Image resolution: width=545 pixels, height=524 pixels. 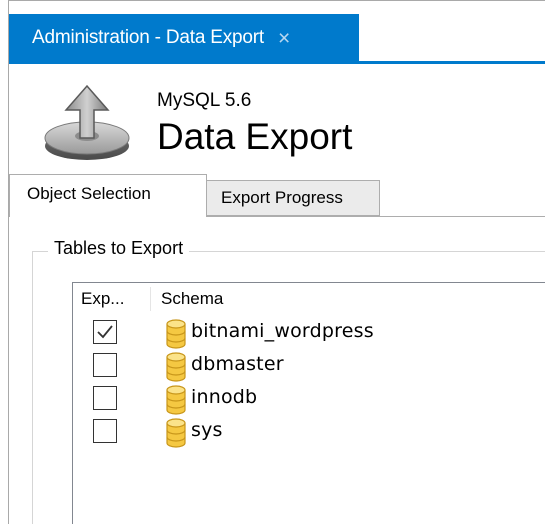 I want to click on table-row: dbmaster, so click(x=309, y=367).